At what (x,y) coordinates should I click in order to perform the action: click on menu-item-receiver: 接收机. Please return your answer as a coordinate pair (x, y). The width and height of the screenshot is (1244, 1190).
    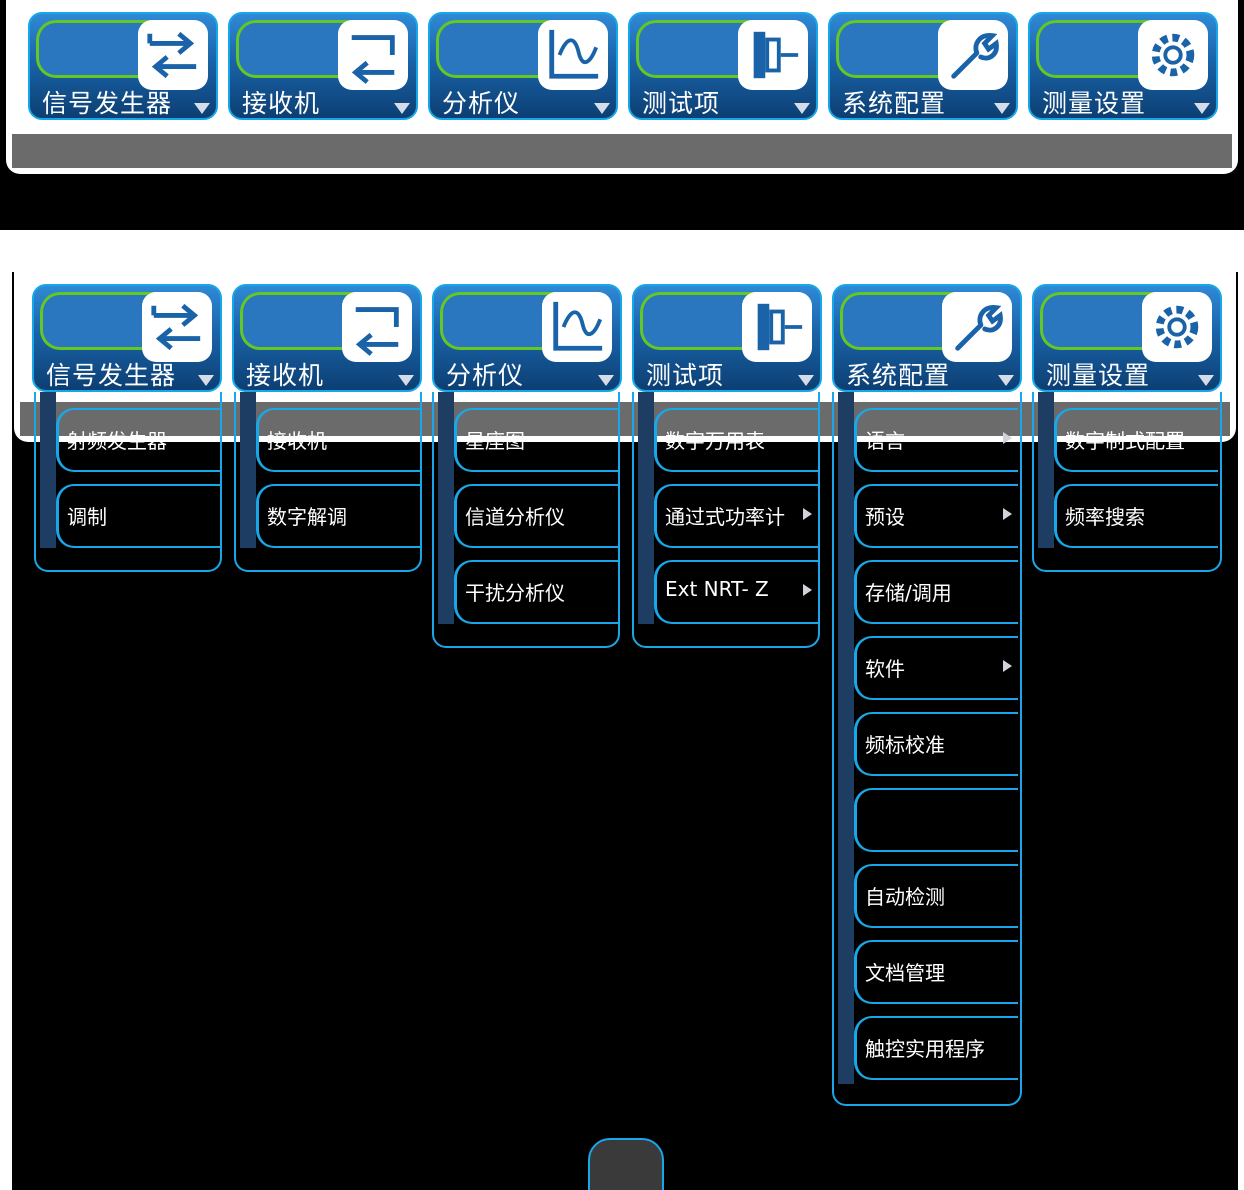
    Looking at the image, I should click on (338, 440).